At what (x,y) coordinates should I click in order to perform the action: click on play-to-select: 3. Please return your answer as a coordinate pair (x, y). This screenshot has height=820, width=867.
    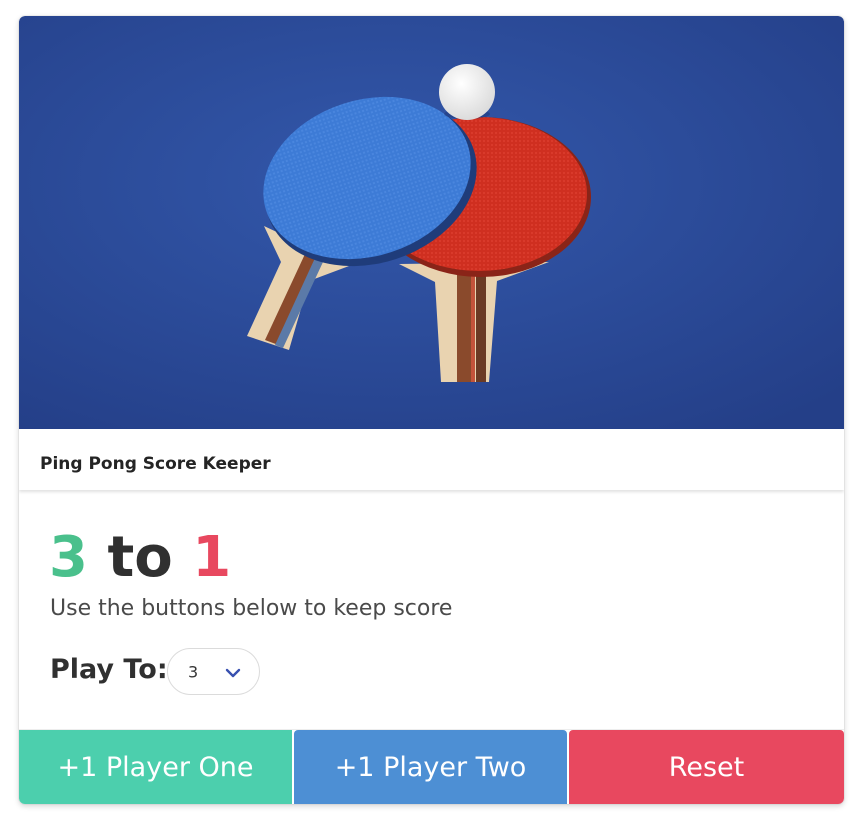
    Looking at the image, I should click on (213, 671).